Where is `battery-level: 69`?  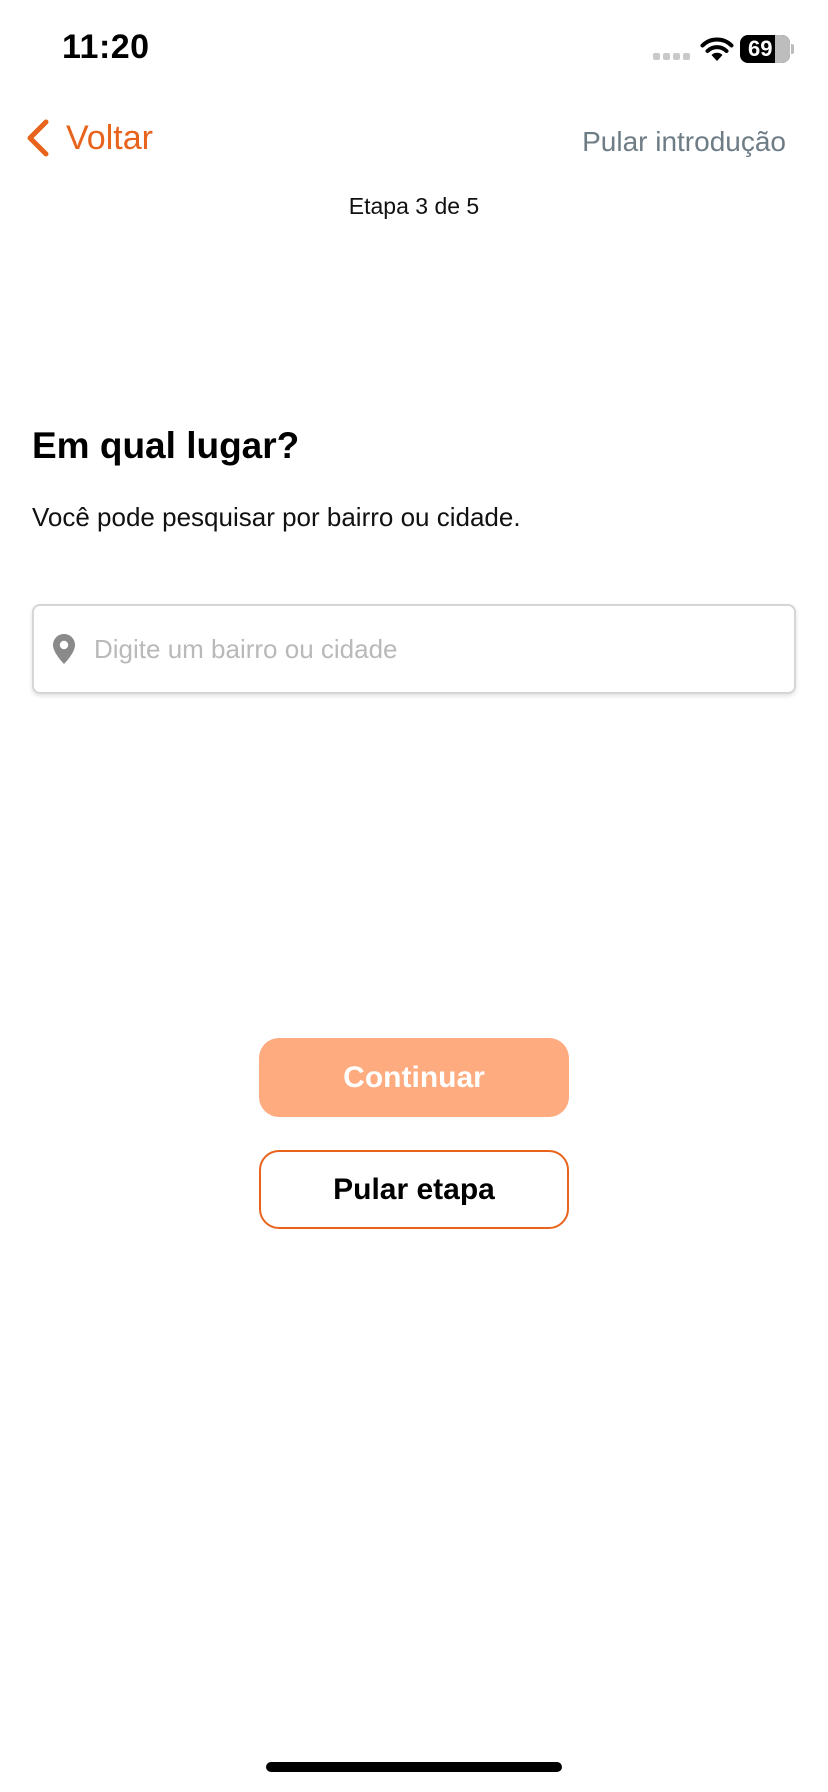
battery-level: 69 is located at coordinates (760, 48).